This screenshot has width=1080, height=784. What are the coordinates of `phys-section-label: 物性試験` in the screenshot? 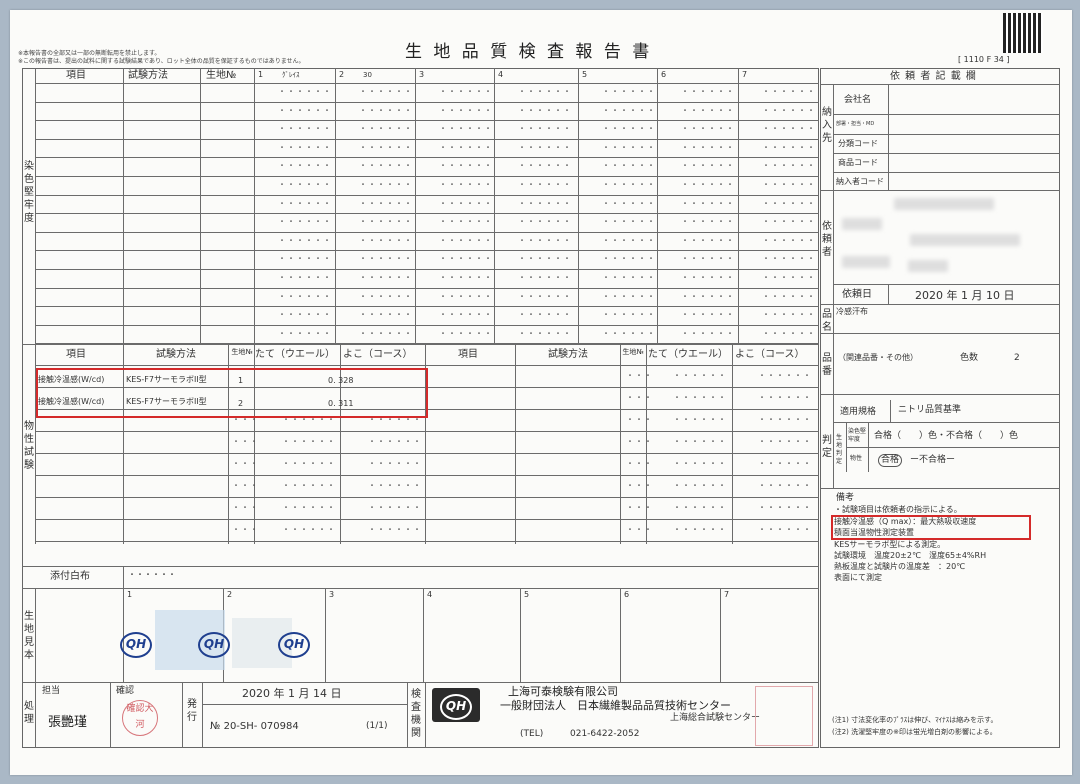 It's located at (29, 446).